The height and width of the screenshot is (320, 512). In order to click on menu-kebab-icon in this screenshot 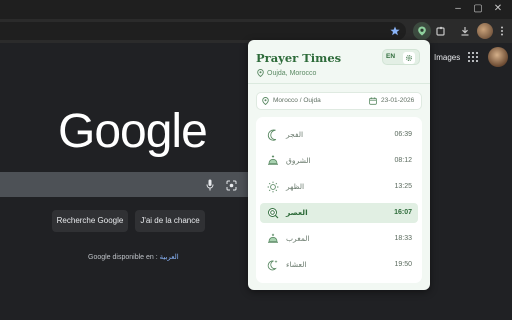, I will do `click(502, 31)`.